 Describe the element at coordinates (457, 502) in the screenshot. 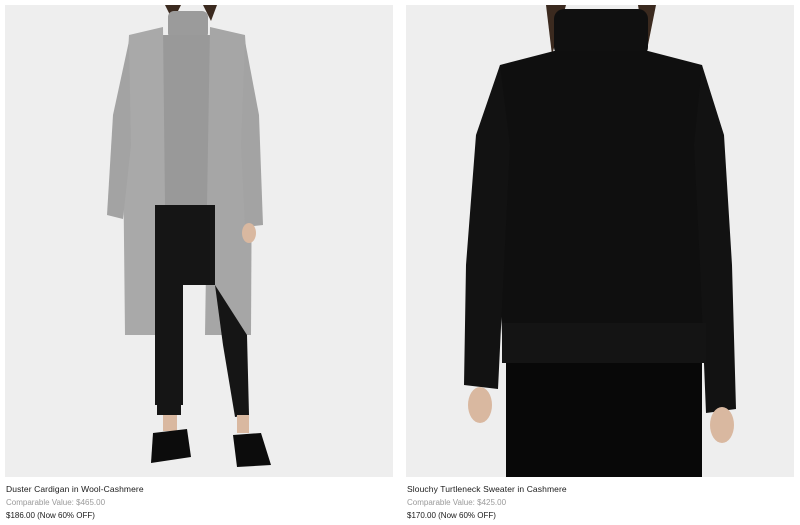

I see `comparable-value: Comparable Value: $425.00` at that location.